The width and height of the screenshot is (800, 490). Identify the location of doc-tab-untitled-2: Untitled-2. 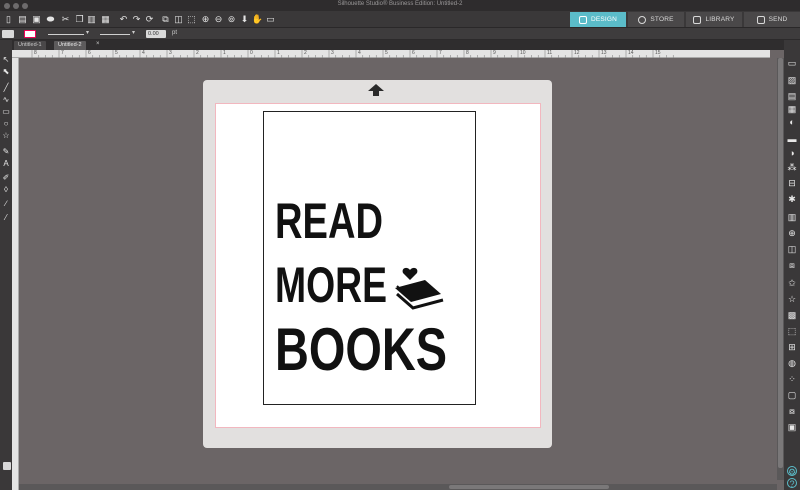
(70, 45).